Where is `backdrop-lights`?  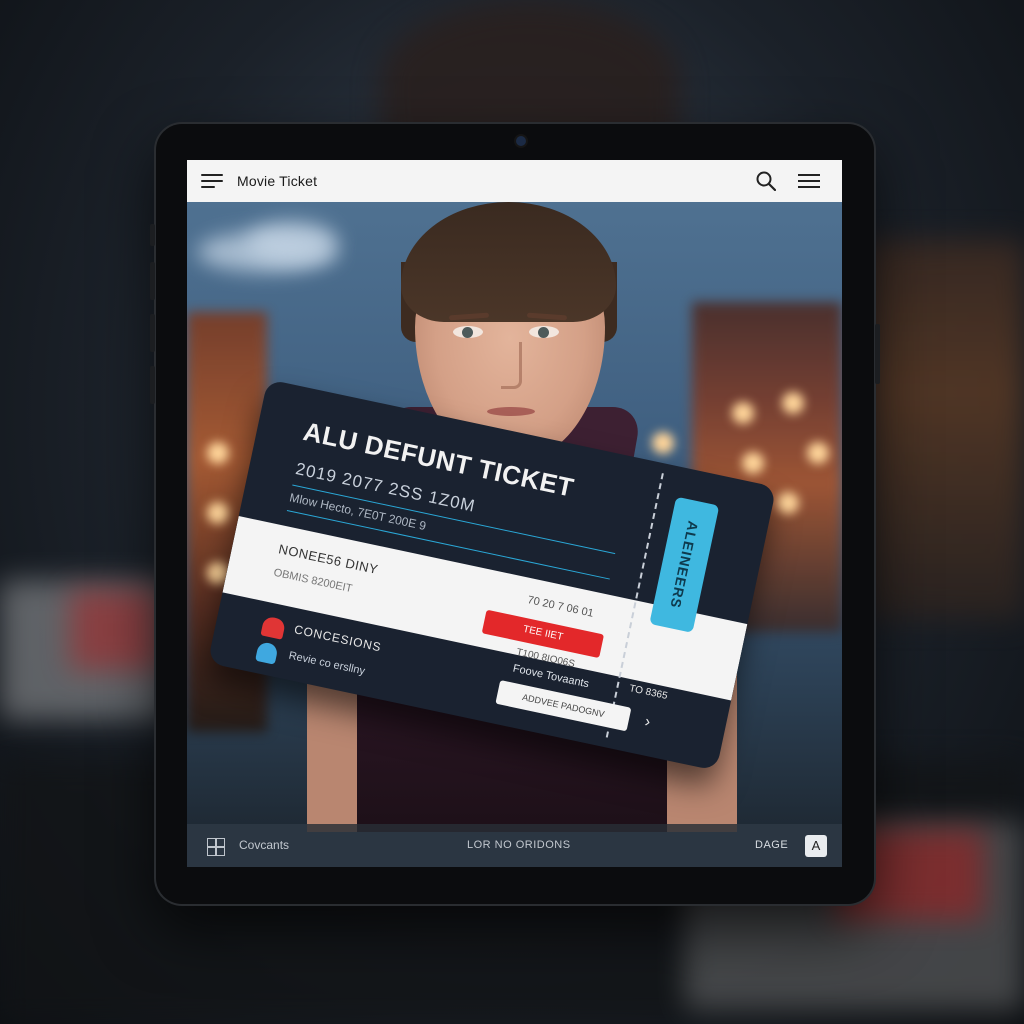
backdrop-lights is located at coordinates (944, 430).